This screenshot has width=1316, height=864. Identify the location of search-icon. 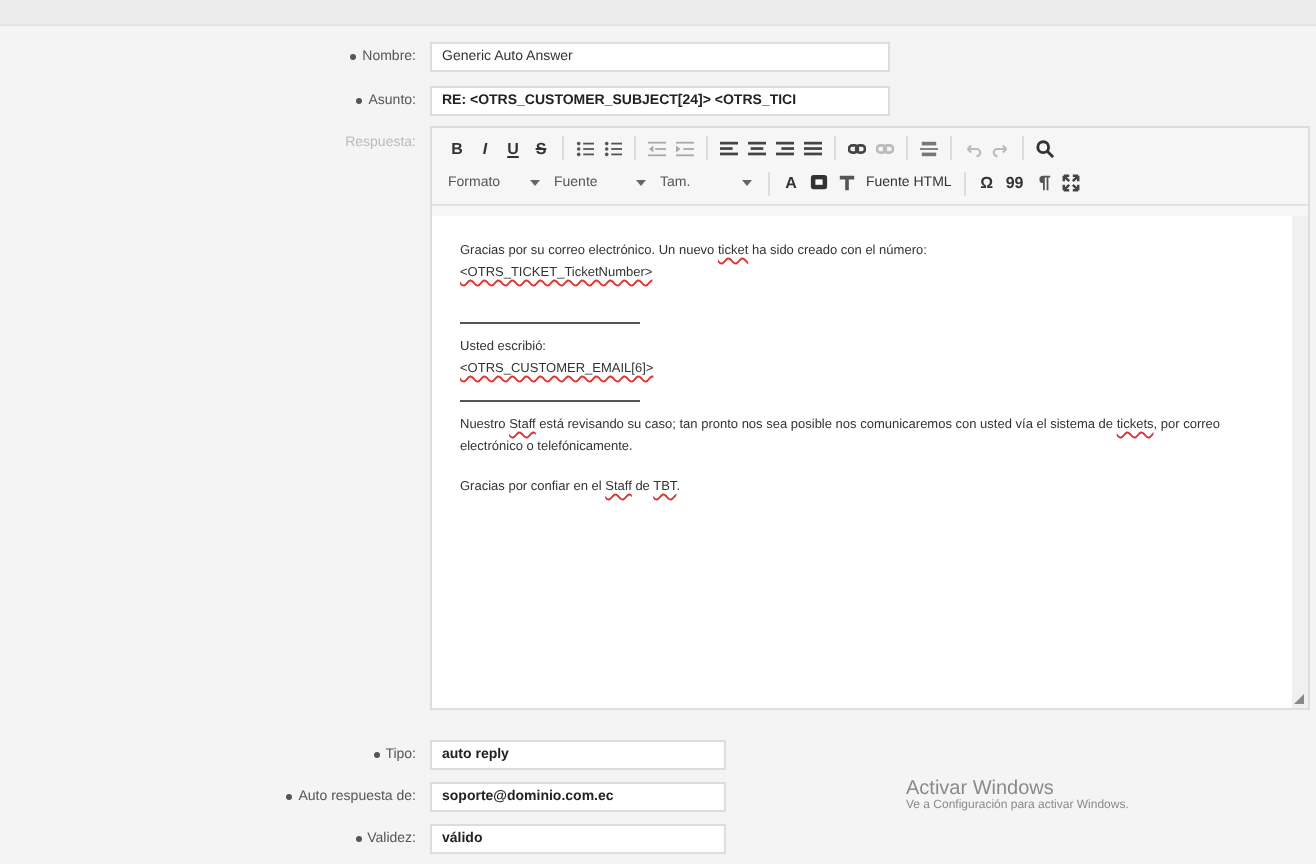
(1045, 148).